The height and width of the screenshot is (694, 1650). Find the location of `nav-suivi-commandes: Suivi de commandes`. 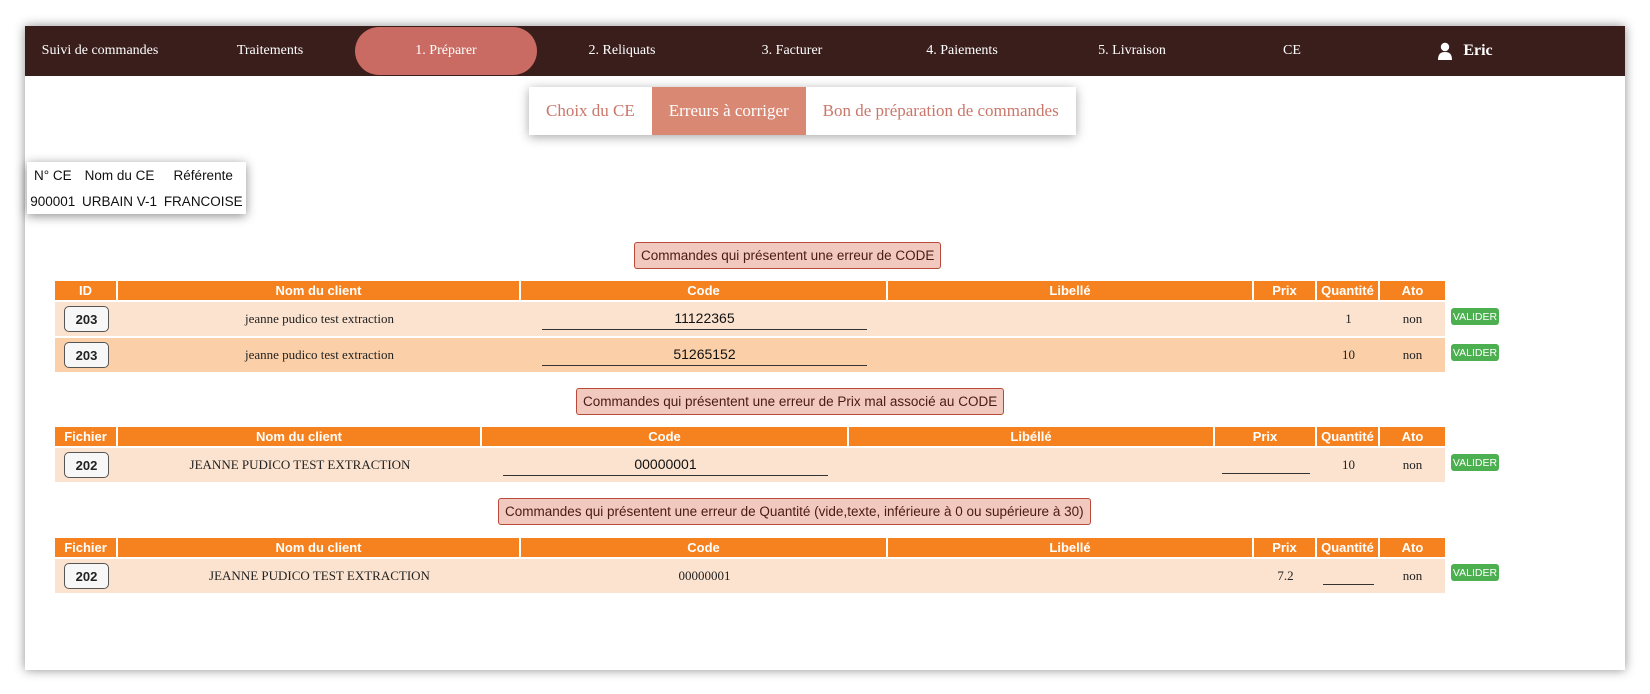

nav-suivi-commandes: Suivi de commandes is located at coordinates (100, 51).